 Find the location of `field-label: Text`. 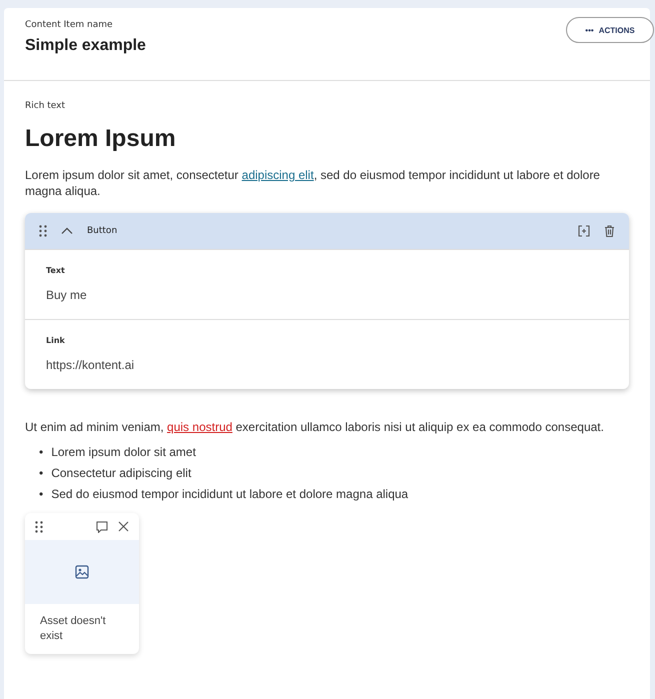

field-label: Text is located at coordinates (56, 270).